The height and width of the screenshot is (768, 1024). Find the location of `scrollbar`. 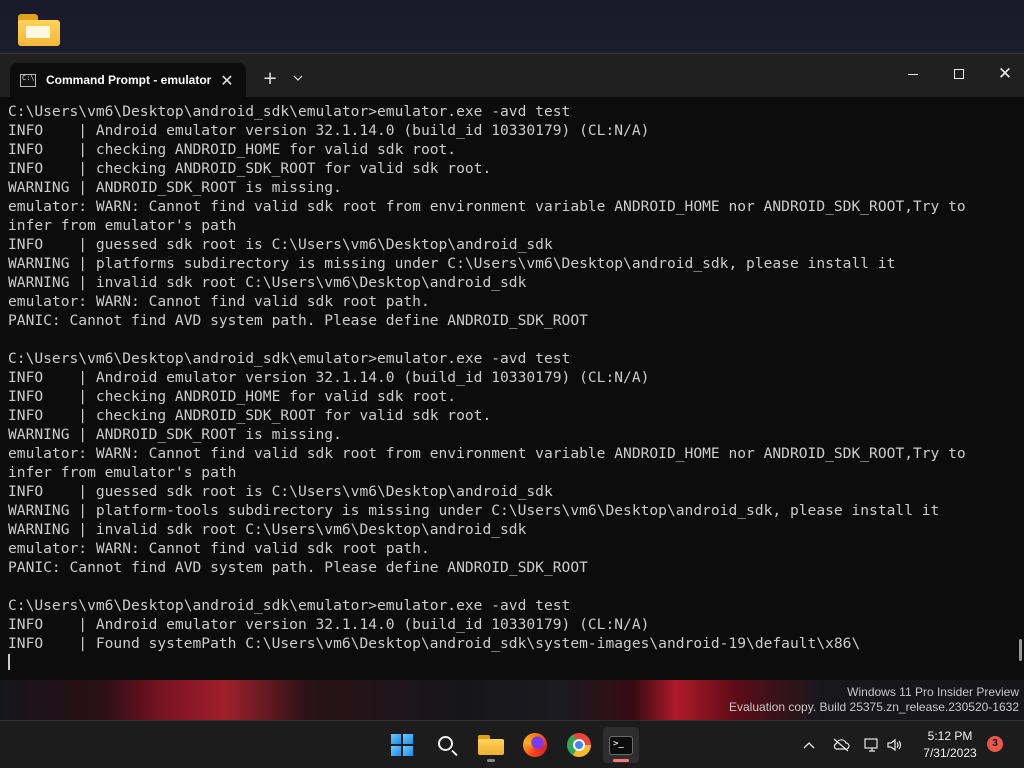

scrollbar is located at coordinates (1020, 650).